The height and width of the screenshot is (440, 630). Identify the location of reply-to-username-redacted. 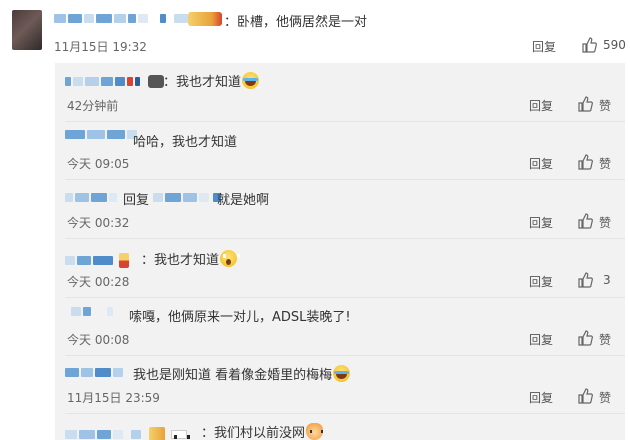
(187, 197).